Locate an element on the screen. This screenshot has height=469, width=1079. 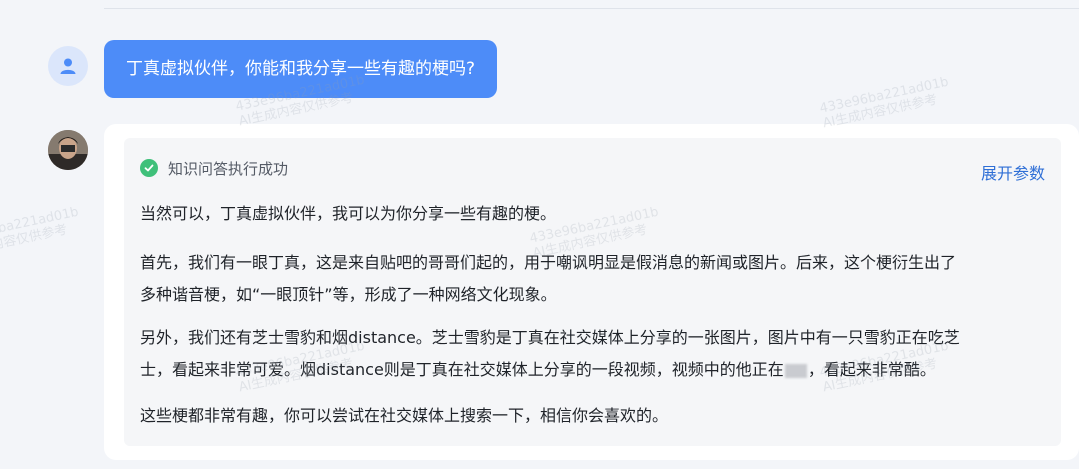
bot-avatar is located at coordinates (68, 150).